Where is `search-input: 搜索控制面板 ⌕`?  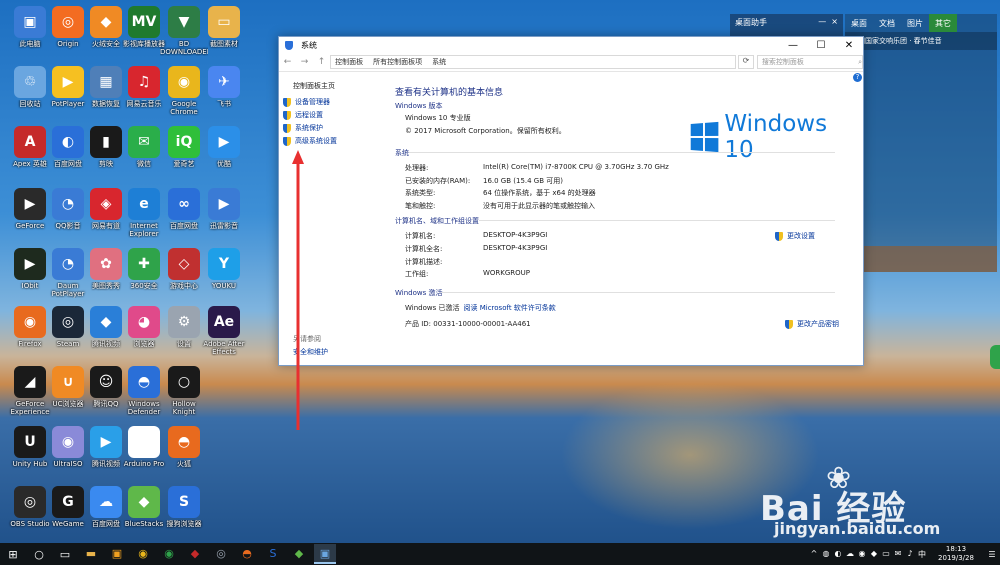
search-input: 搜索控制面板 ⌕ is located at coordinates (809, 62).